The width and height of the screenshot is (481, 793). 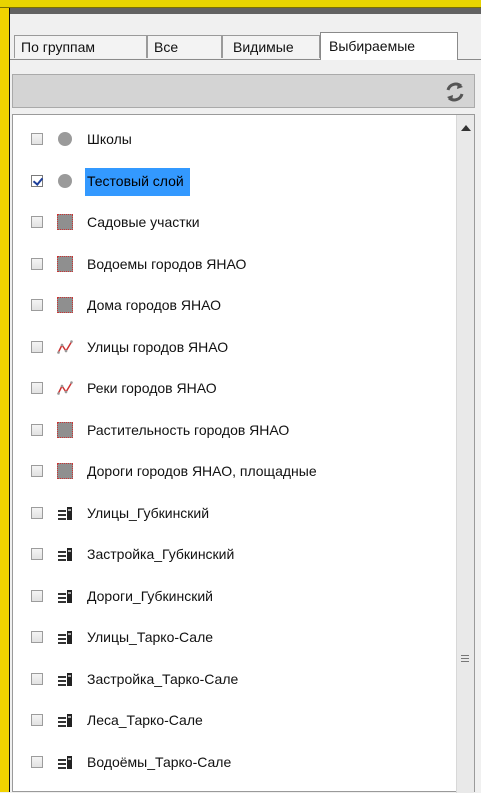 I want to click on tab-all: Все, so click(x=184, y=46).